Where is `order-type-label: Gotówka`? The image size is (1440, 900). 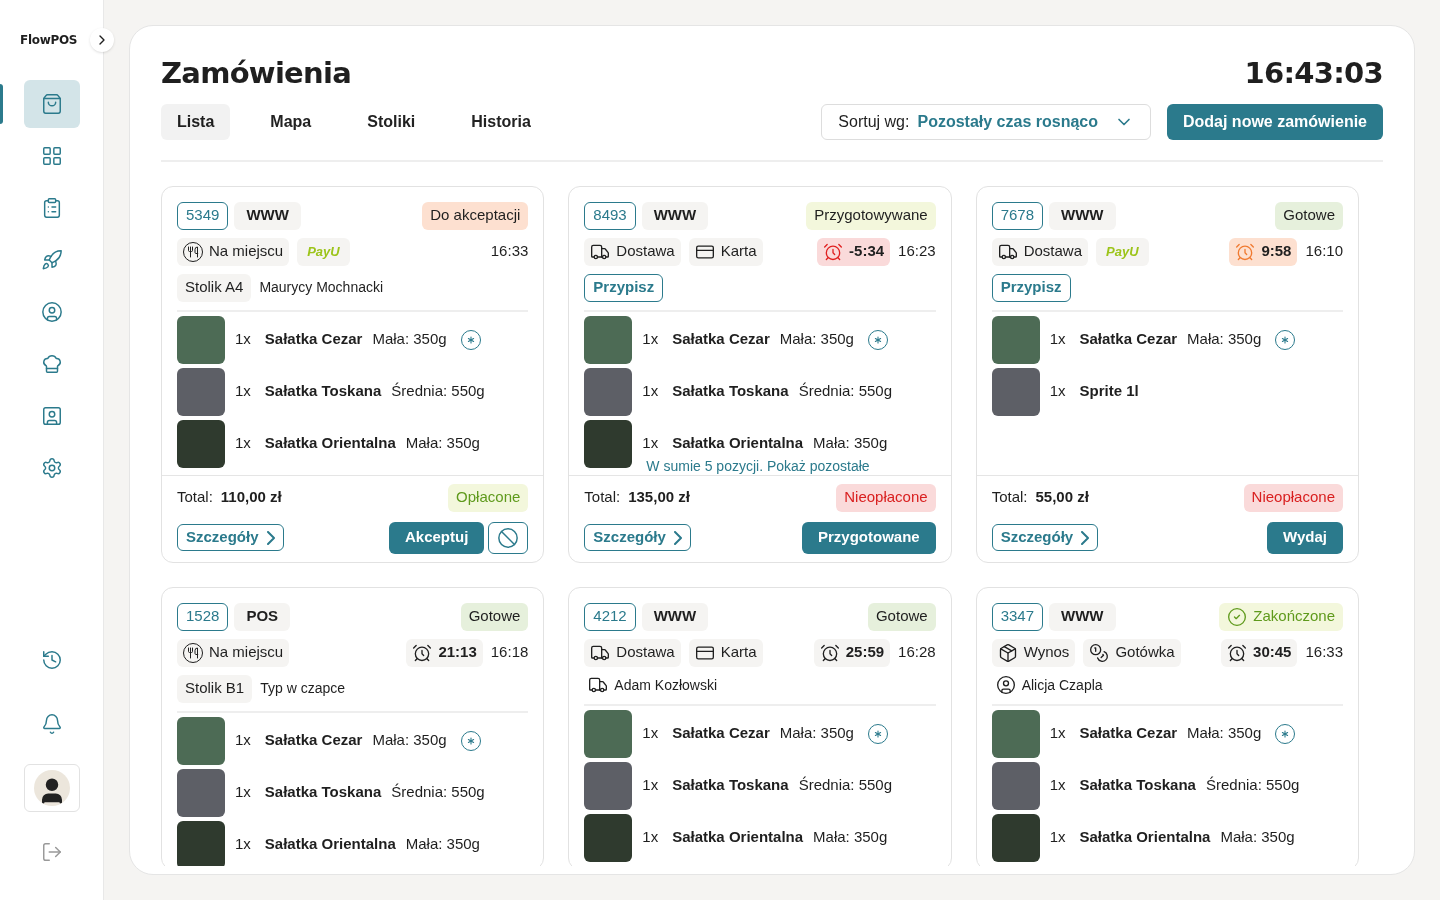
order-type-label: Gotówka is located at coordinates (1145, 652).